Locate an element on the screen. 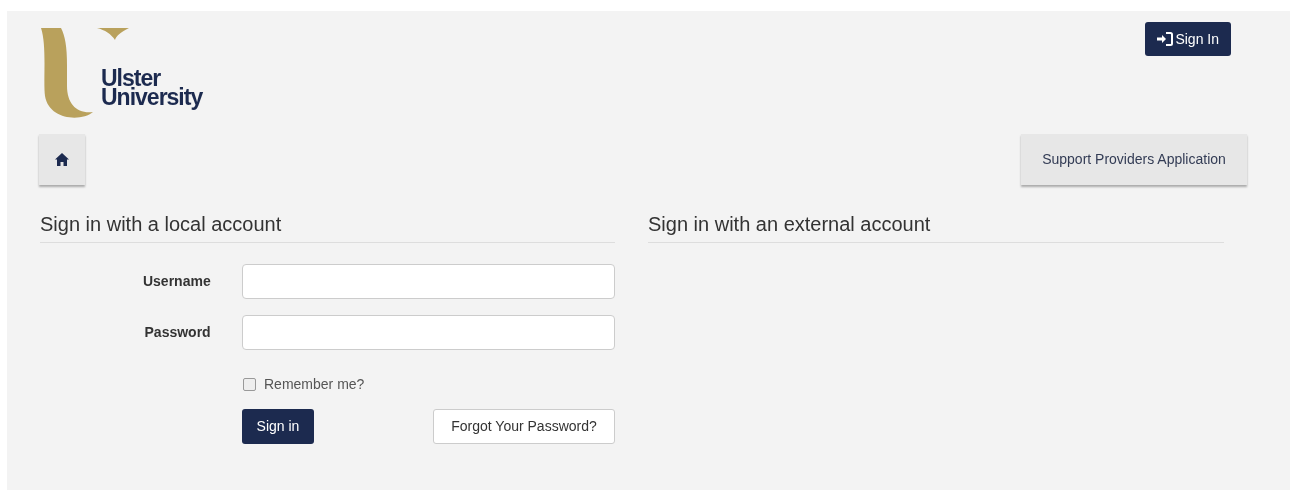  remember-checkbox is located at coordinates (249, 384).